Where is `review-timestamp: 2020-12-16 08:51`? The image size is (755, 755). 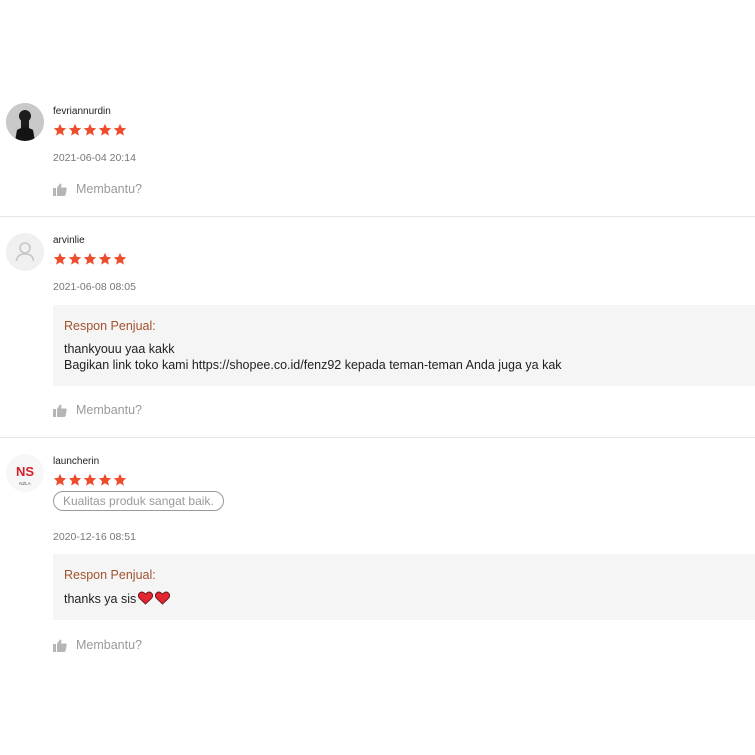 review-timestamp: 2020-12-16 08:51 is located at coordinates (94, 537).